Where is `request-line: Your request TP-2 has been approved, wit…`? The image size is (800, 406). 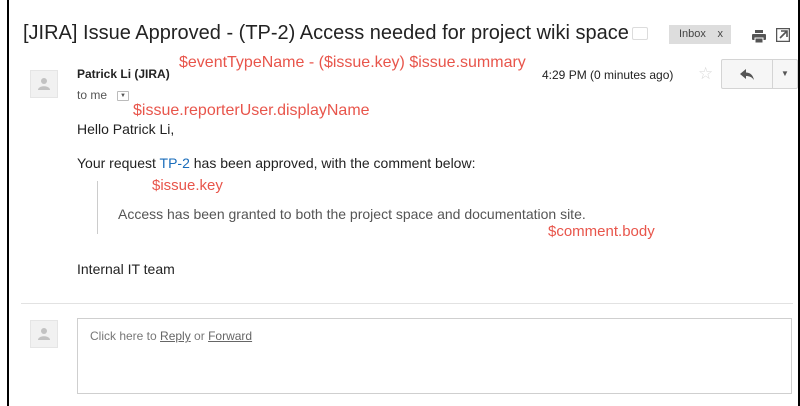 request-line: Your request TP-2 has been approved, wit… is located at coordinates (276, 163).